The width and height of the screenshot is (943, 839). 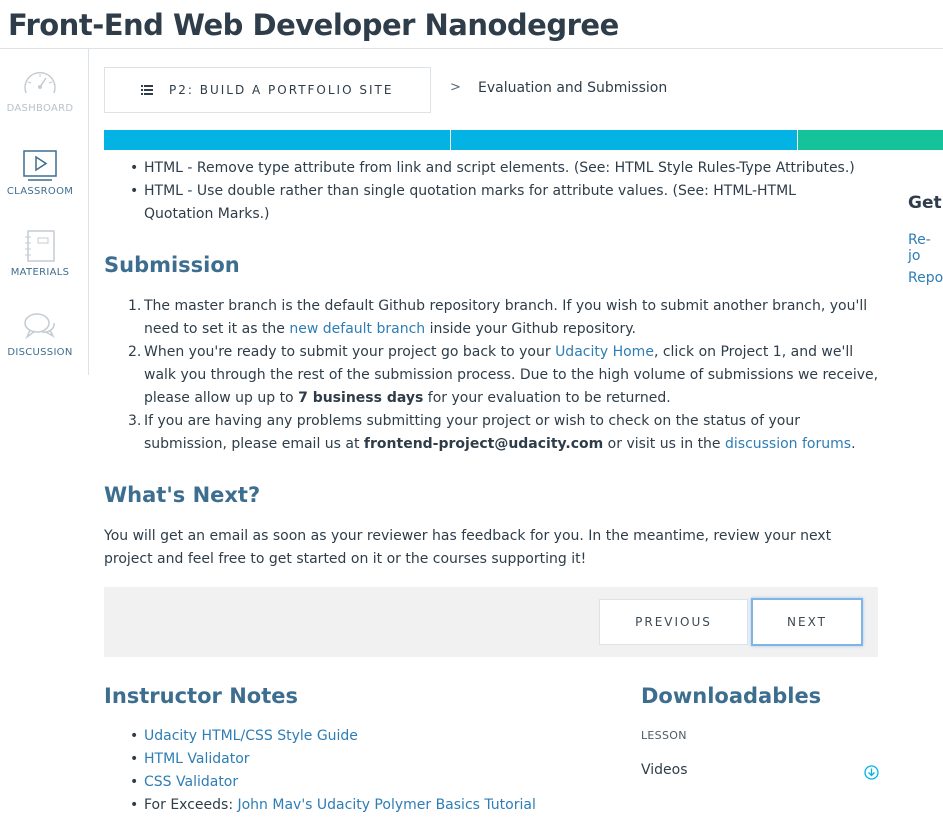 I want to click on sidebar-item-materials: MATERIALS, so click(x=40, y=253).